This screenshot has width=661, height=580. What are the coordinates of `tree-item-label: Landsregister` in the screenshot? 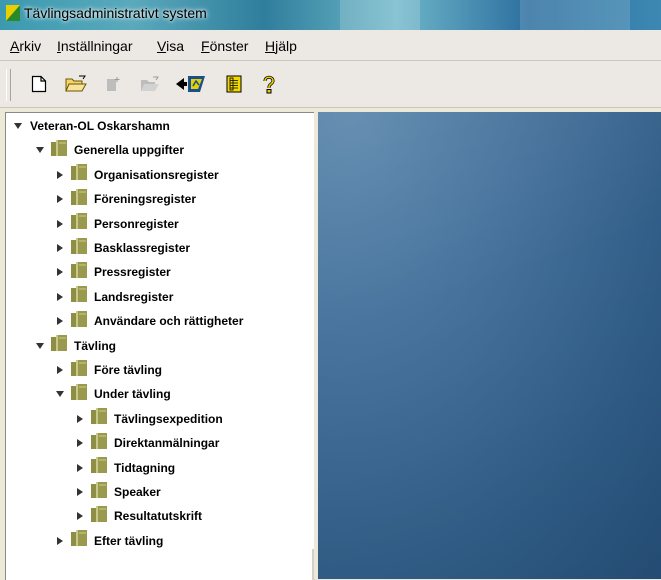 It's located at (134, 296).